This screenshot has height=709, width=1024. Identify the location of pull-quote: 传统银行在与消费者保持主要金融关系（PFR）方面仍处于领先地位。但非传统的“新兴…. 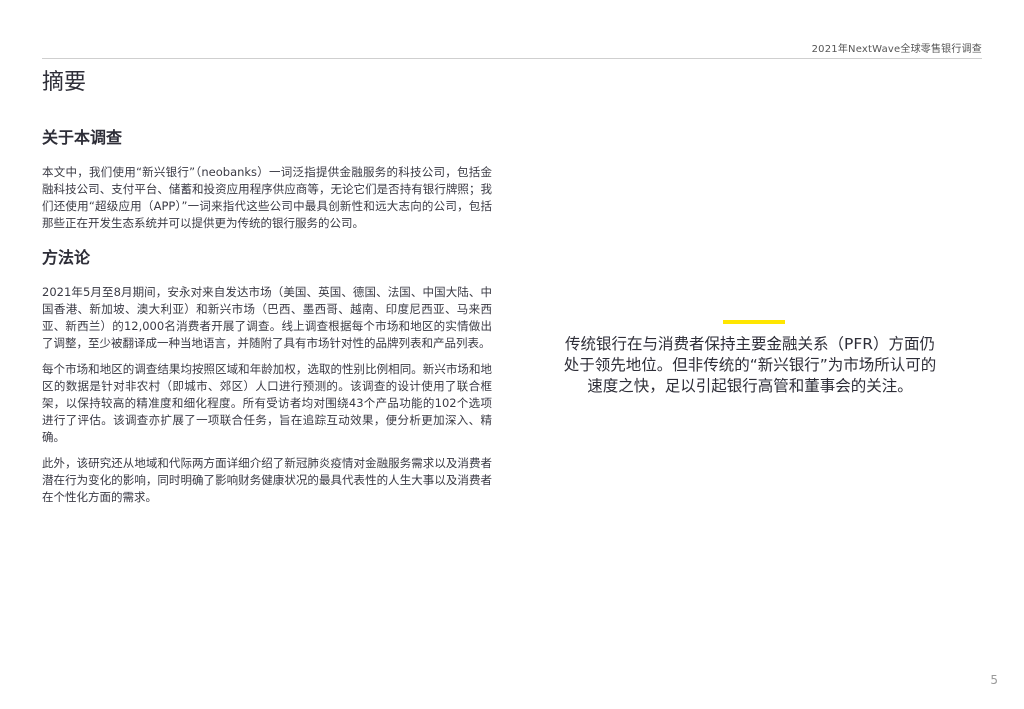
(750, 365).